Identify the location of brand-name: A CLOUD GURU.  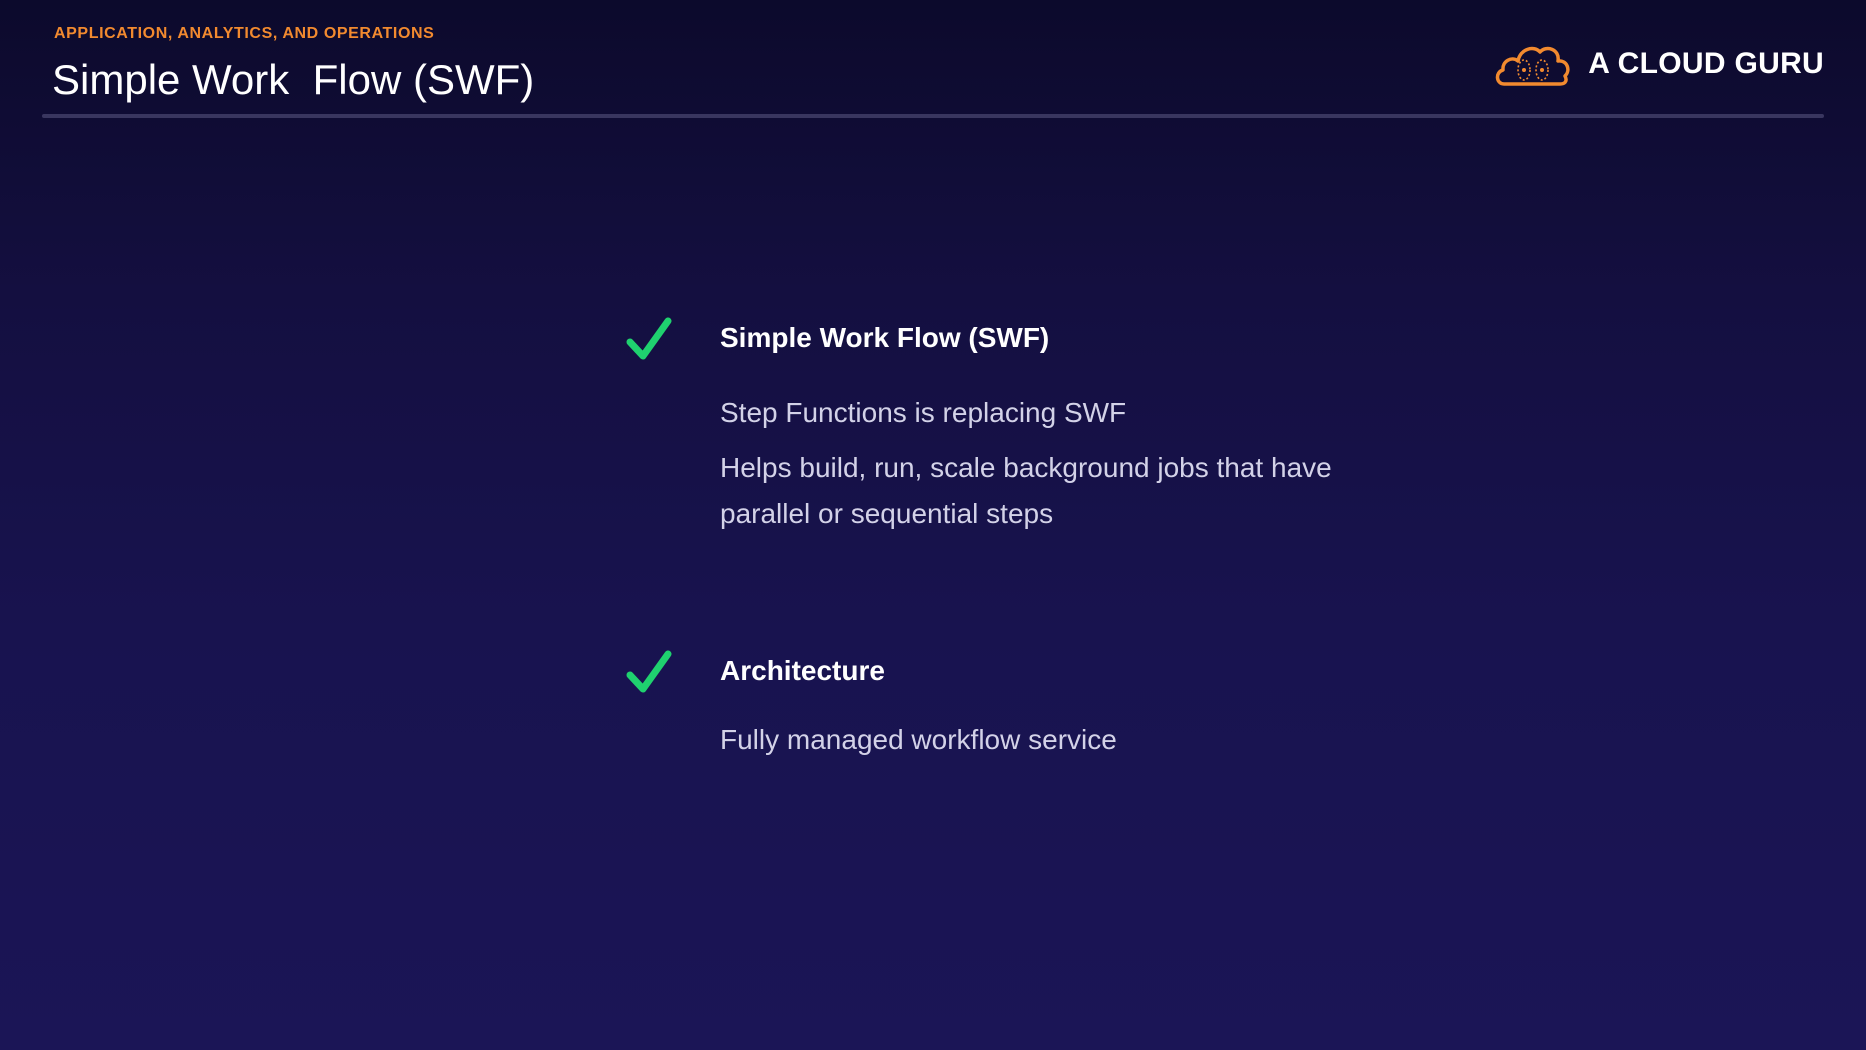
(1706, 63).